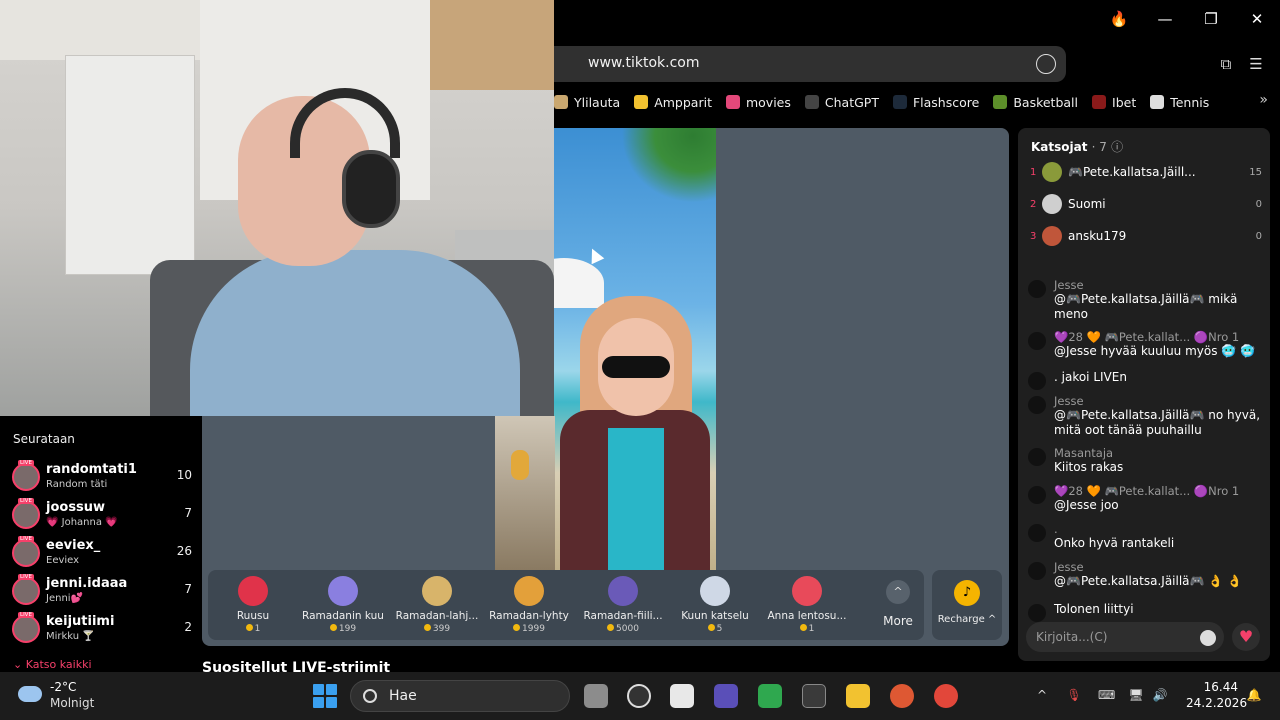  I want to click on address-bar: www.tiktok.com, so click(810, 64).